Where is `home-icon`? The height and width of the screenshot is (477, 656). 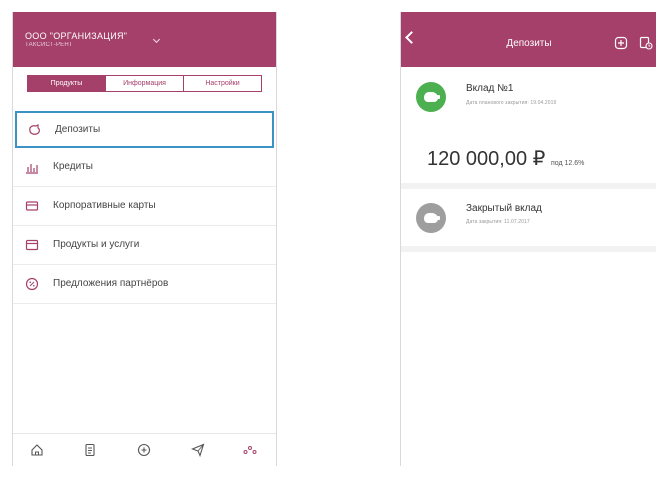
home-icon is located at coordinates (37, 450).